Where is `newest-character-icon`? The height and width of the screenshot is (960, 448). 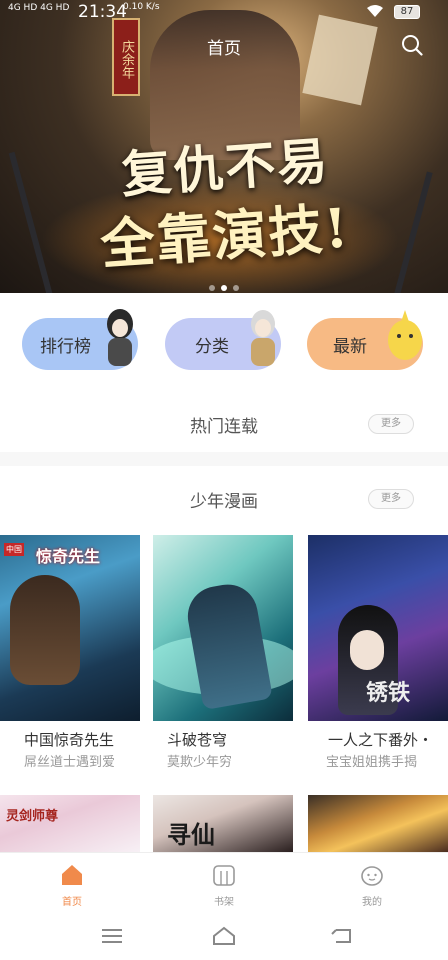 newest-character-icon is located at coordinates (405, 335).